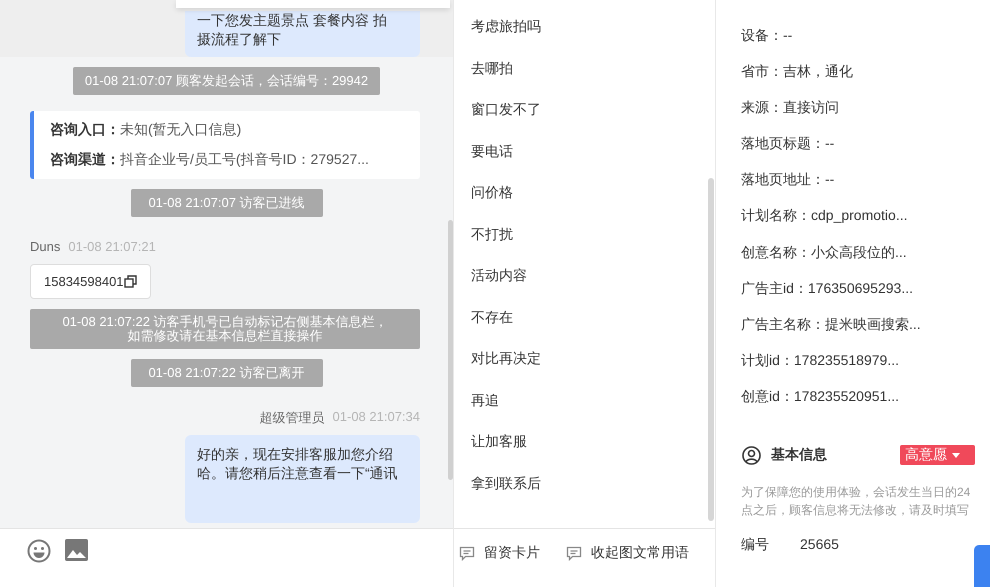 This screenshot has height=587, width=990. Describe the element at coordinates (302, 34) in the screenshot. I see `message-bubble: 一下您发主题景点 套餐内容 拍摄流程了解下` at that location.